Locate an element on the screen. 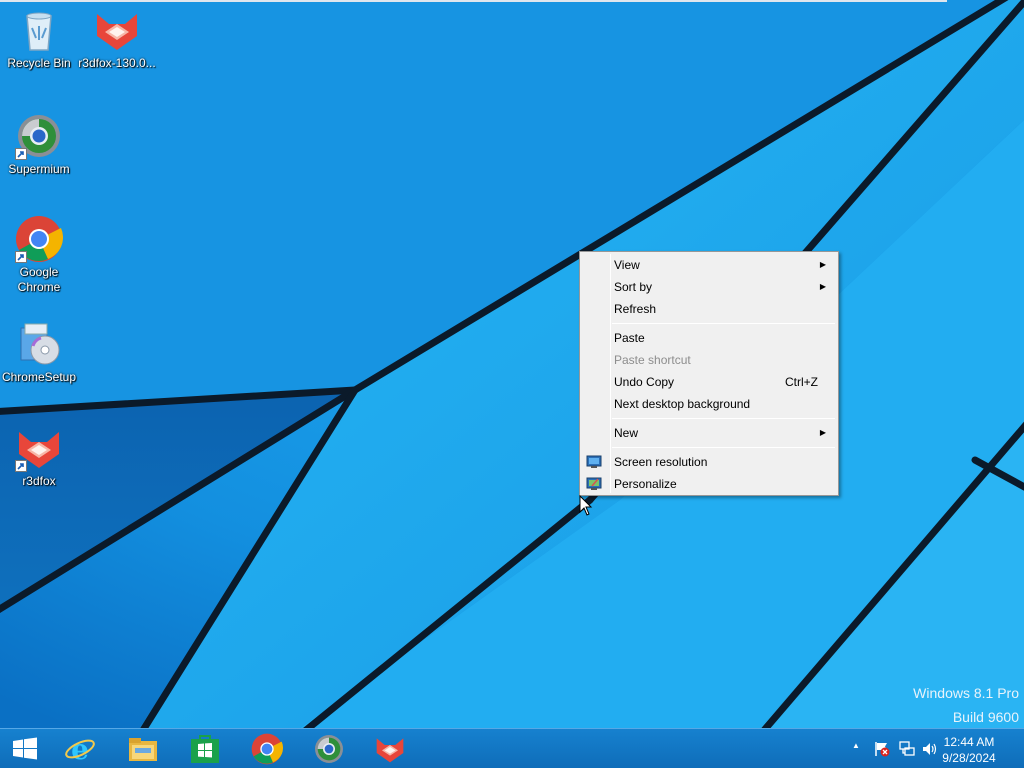  window-edge is located at coordinates (473, 1).